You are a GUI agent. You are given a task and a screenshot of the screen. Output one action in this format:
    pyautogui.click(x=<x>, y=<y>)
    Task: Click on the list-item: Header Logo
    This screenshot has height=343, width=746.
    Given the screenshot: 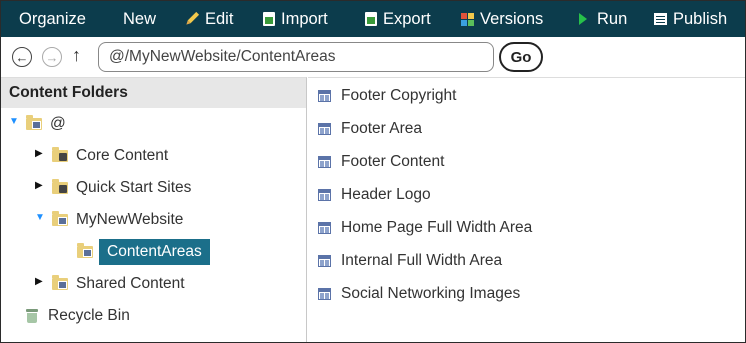 What is the action you would take?
    pyautogui.click(x=374, y=195)
    